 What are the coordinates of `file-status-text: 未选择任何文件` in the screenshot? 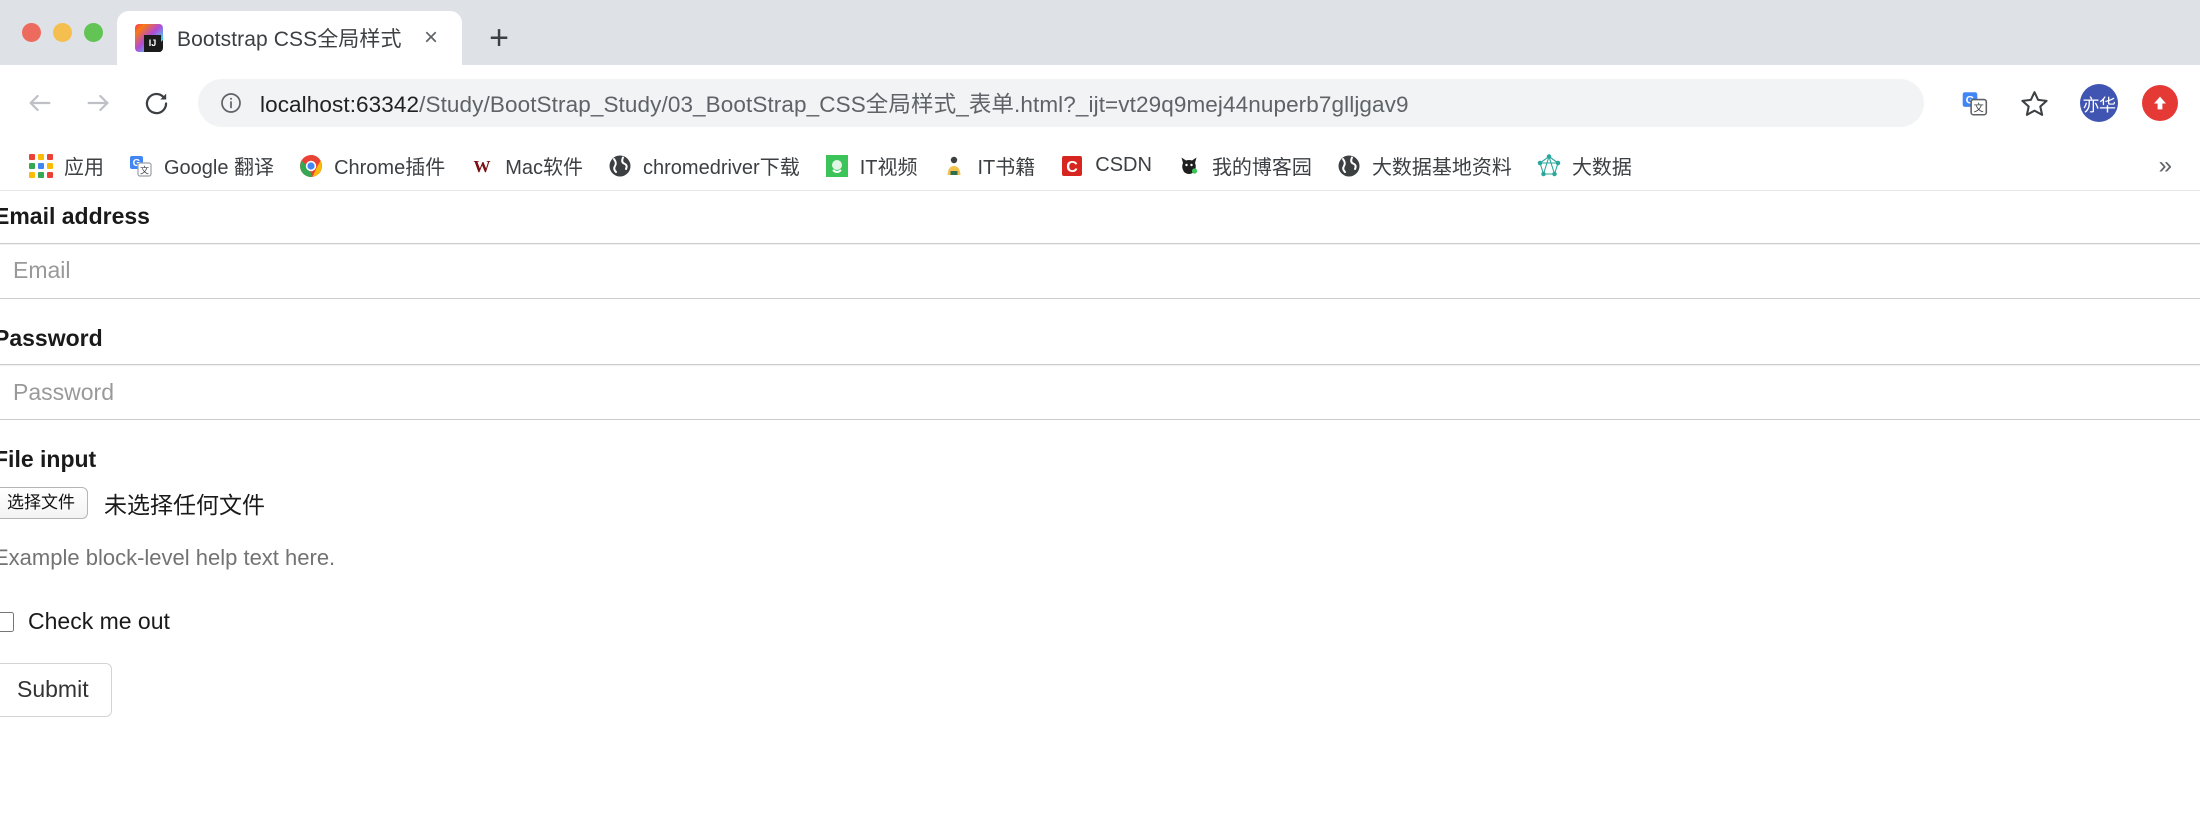 It's located at (184, 504).